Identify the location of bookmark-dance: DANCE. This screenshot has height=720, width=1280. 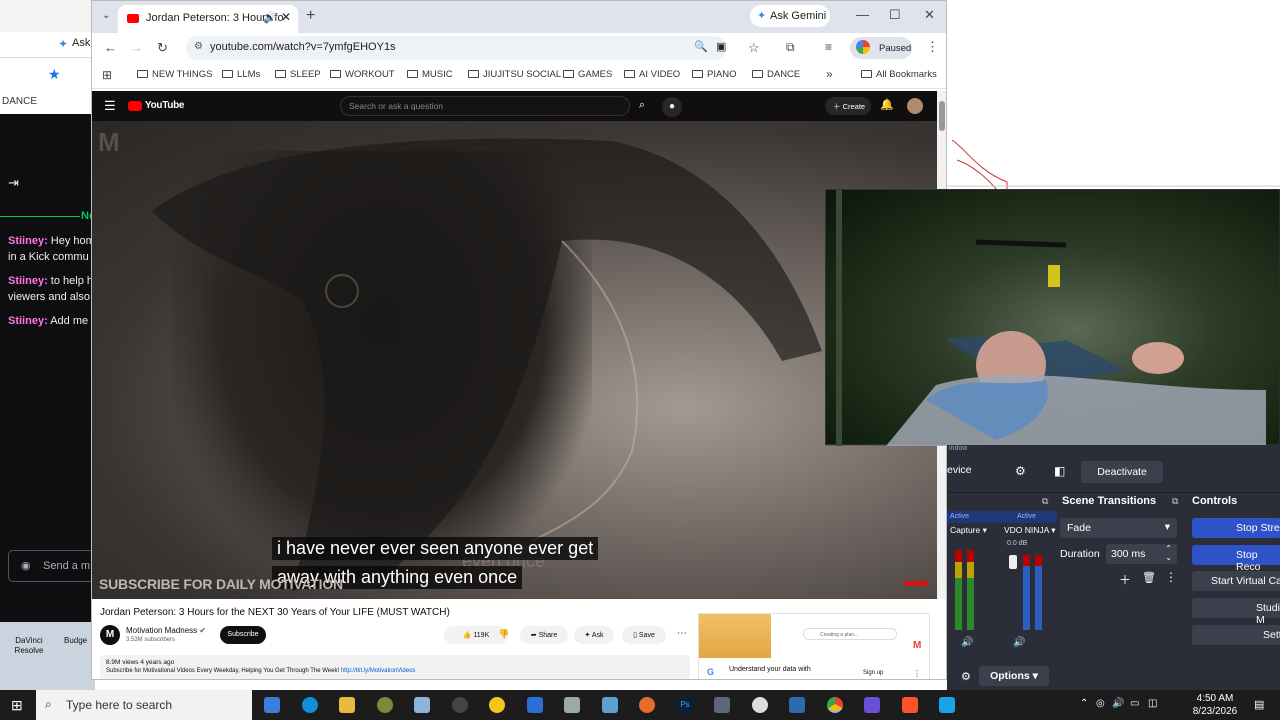
(776, 74).